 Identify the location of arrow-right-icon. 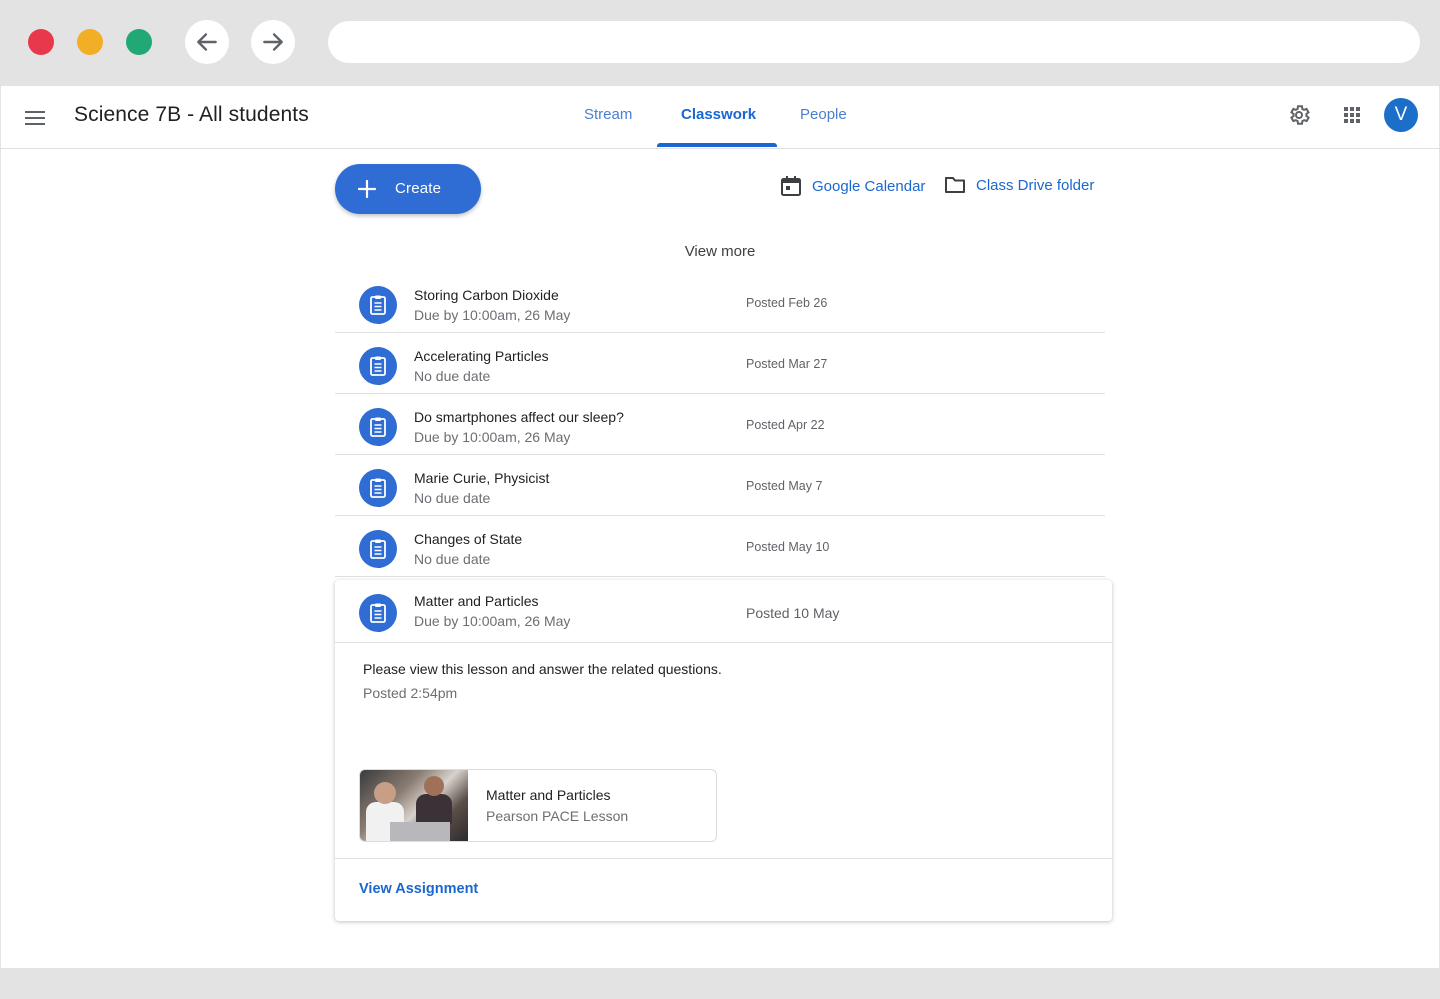
(273, 42).